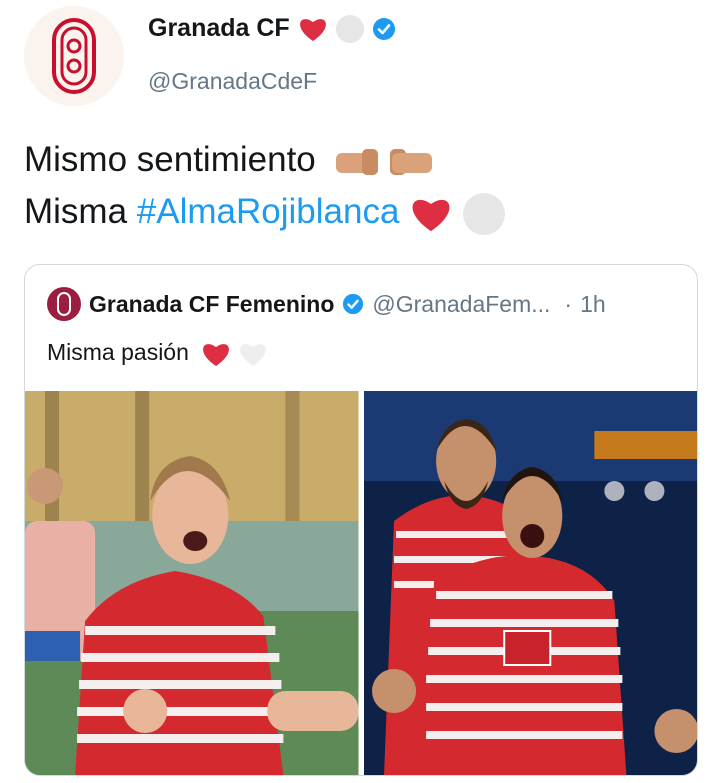  I want to click on tweet-line-2: Misma #AlmaRojiblanca, so click(264, 212).